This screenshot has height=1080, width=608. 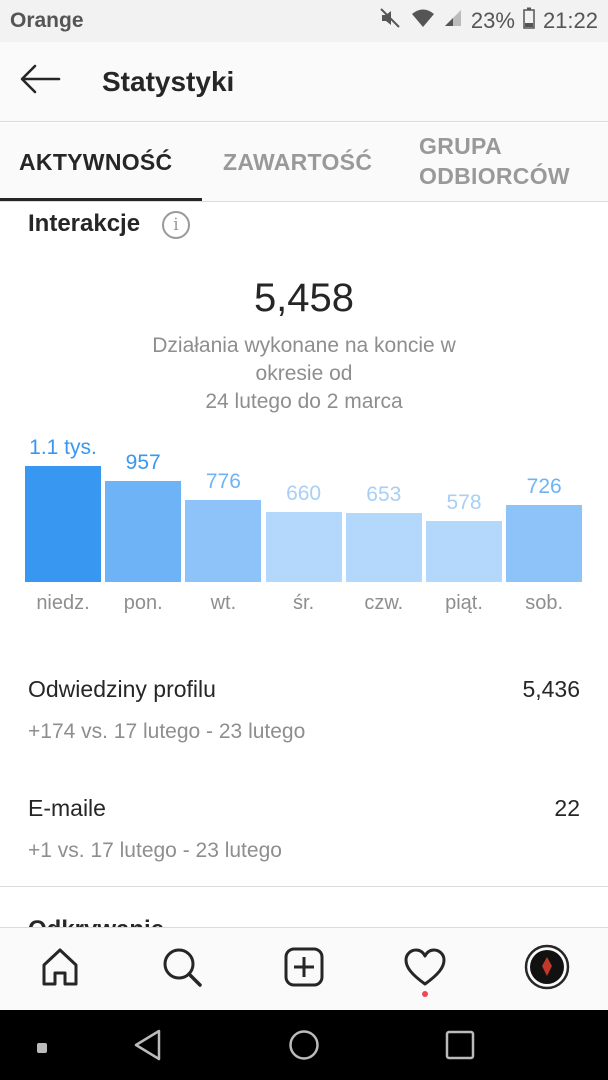 I want to click on activity-heart-icon, so click(x=425, y=969).